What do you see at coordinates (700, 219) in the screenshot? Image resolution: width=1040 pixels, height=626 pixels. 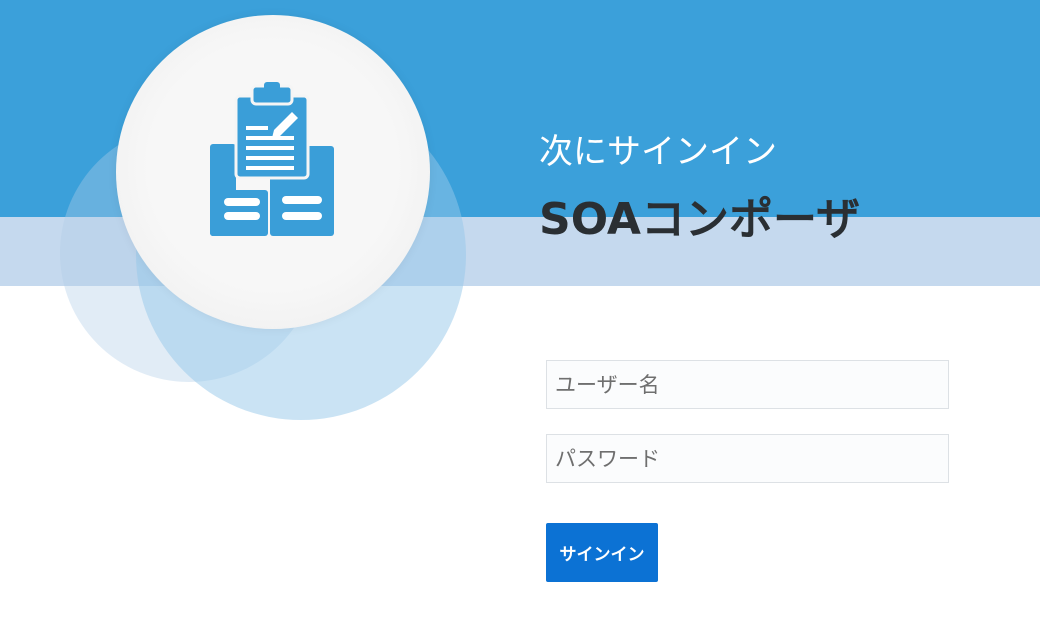 I see `app-title: SOAコンポーザ` at bounding box center [700, 219].